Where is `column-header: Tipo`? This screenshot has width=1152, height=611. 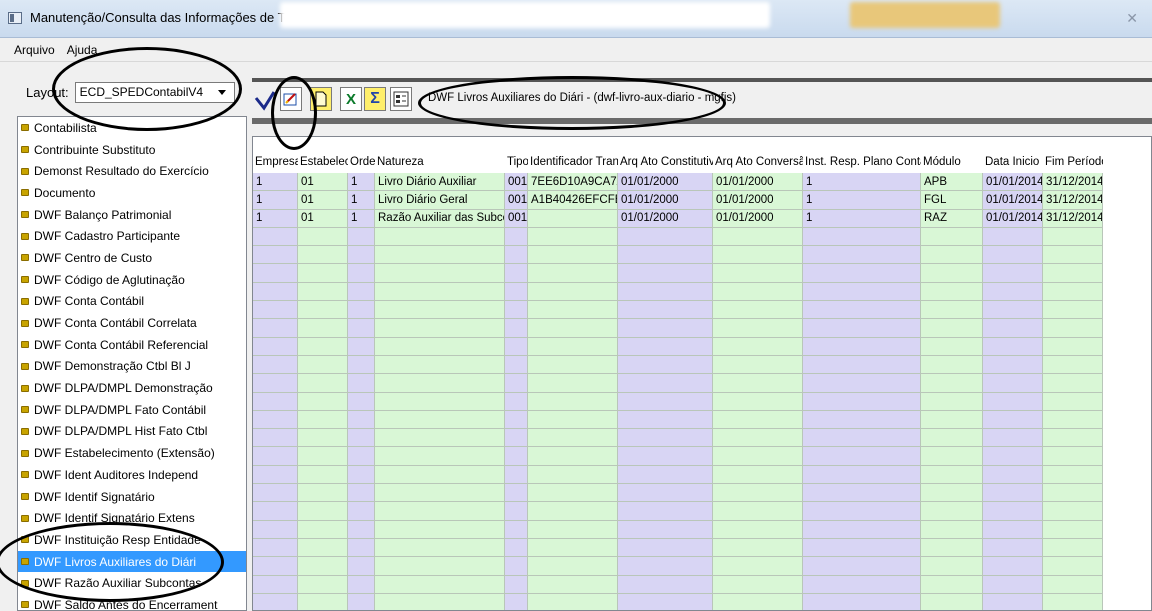 column-header: Tipo is located at coordinates (516, 162).